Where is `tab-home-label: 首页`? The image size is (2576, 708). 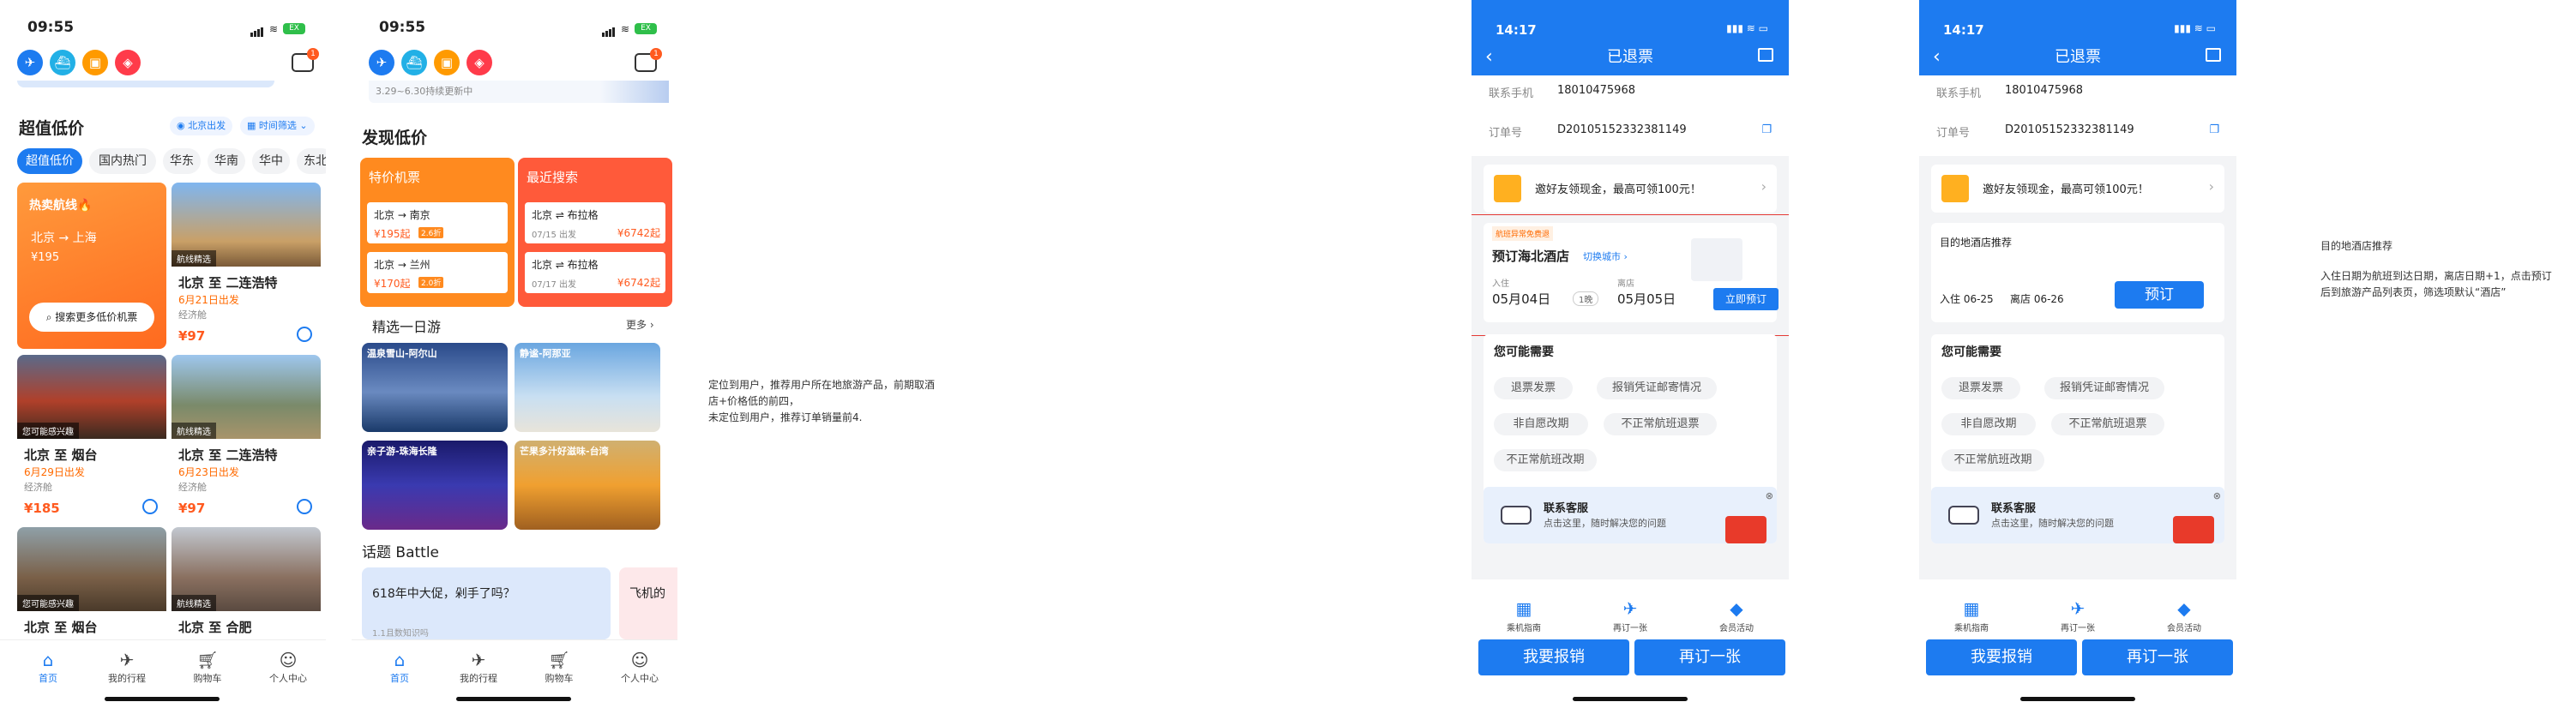
tab-home-label: 首页 is located at coordinates (399, 678).